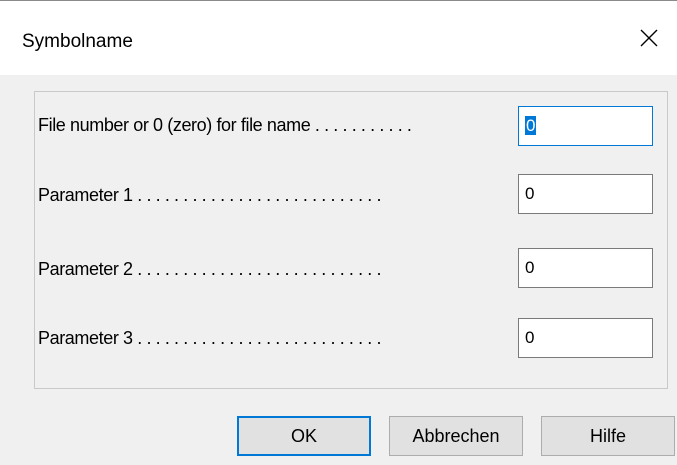 This screenshot has width=677, height=465. Describe the element at coordinates (585, 194) in the screenshot. I see `parameter-1-input: 0` at that location.